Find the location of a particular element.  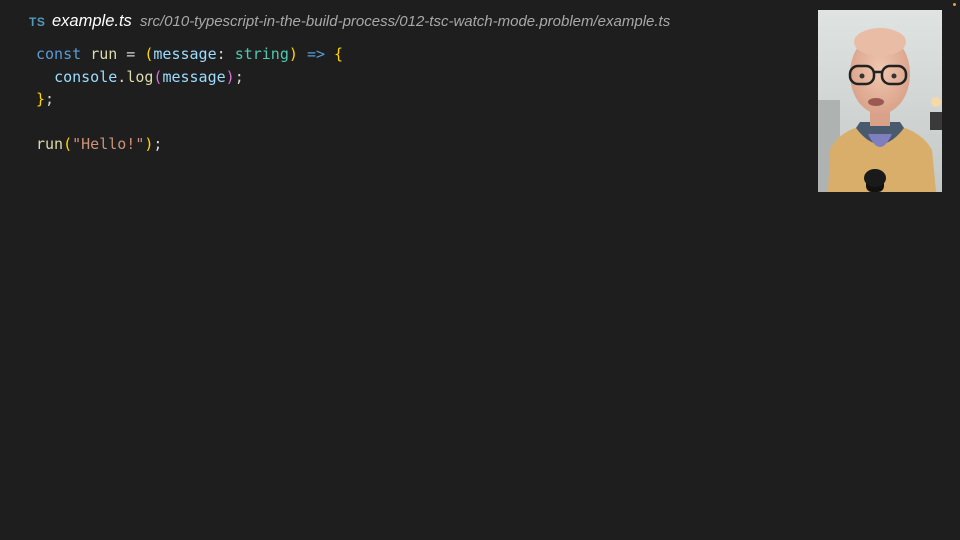

code-token: const is located at coordinates (59, 54).